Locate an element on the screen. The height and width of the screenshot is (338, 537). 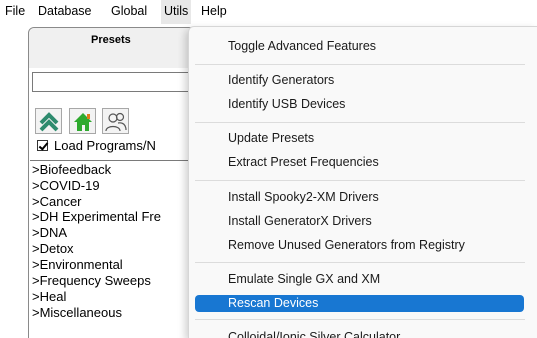
menu-item-label: Update Presets is located at coordinates (271, 138).